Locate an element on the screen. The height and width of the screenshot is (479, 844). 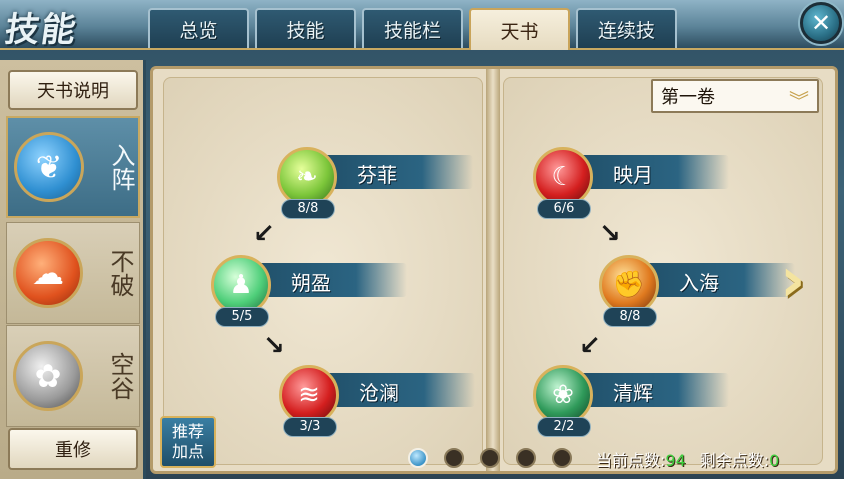
remaining-points-value: 0 is located at coordinates (774, 460).